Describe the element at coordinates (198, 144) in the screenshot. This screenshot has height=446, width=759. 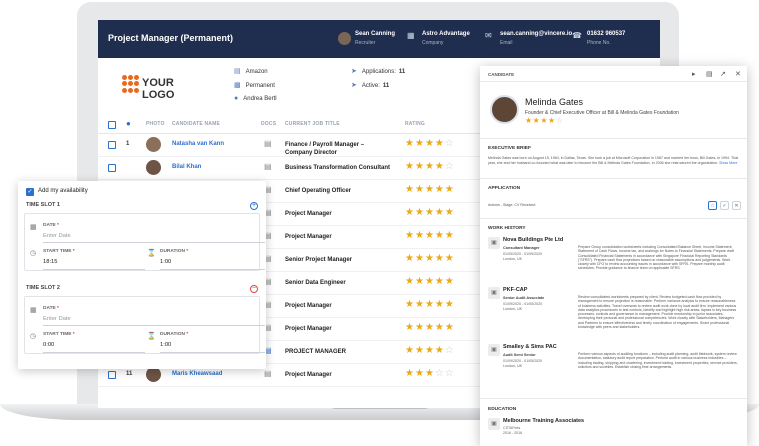
I see `candidate-name-link: Natasha van Kann` at that location.